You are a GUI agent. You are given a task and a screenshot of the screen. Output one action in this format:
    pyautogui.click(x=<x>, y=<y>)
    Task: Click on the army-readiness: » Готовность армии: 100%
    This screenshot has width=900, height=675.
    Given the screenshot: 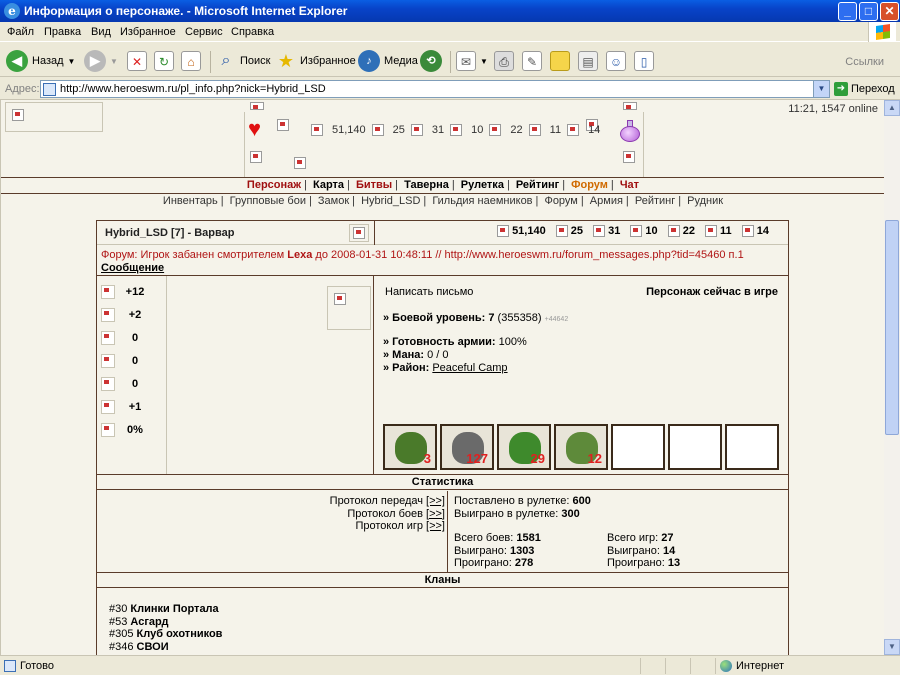 What is the action you would take?
    pyautogui.click(x=455, y=342)
    